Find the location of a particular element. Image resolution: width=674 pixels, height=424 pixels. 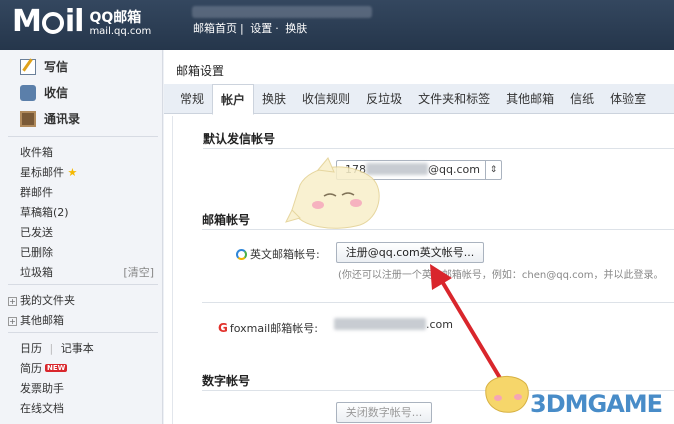

tab-stationery: 信纸 is located at coordinates (582, 99).